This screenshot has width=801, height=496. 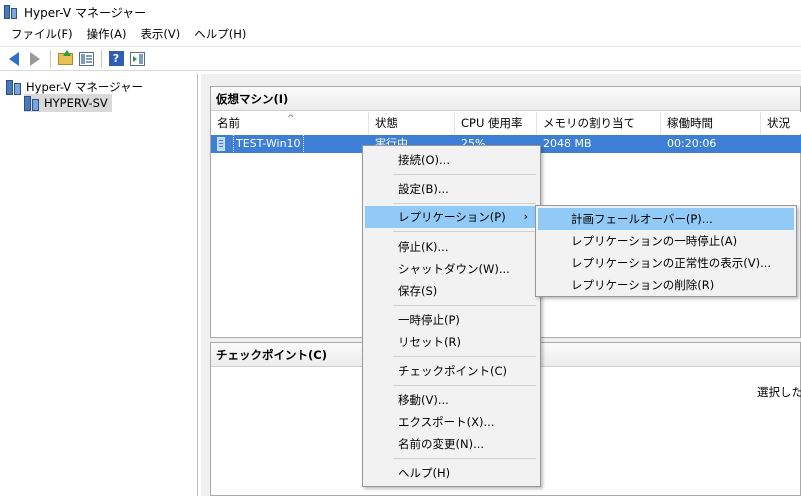 I want to click on hyperv-app-icon, so click(x=11, y=12).